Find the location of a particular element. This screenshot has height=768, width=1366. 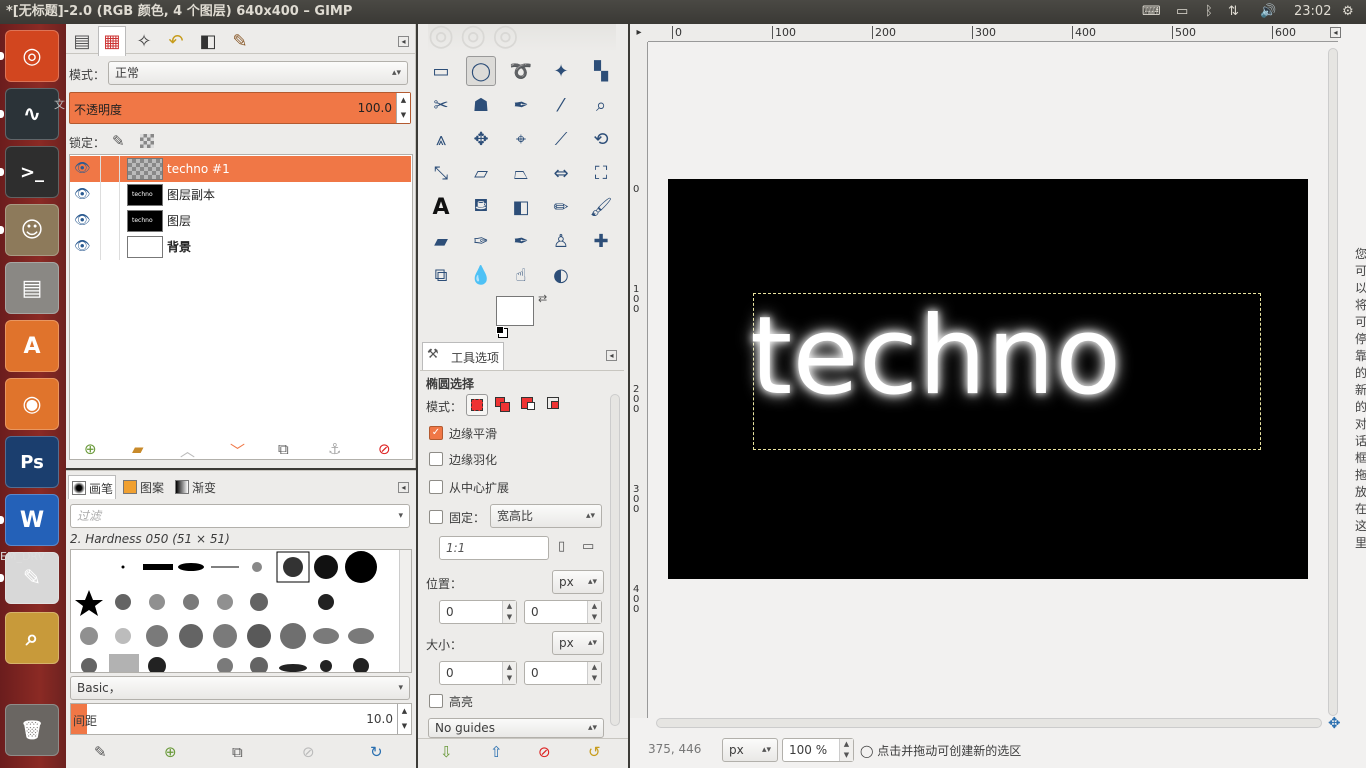

landscape-icon: ▭ is located at coordinates (588, 546).